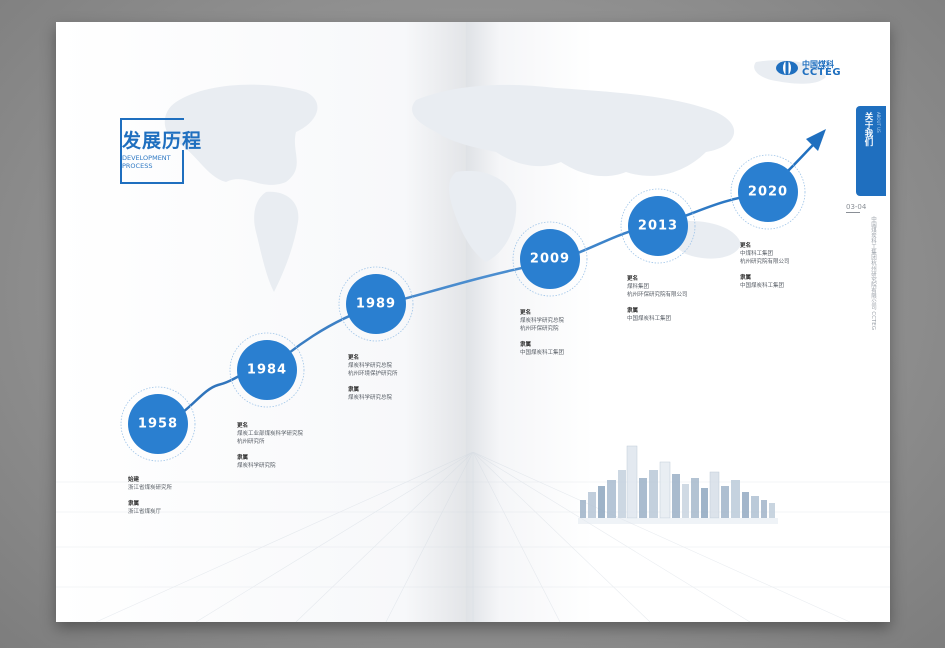 The width and height of the screenshot is (945, 648). What do you see at coordinates (251, 442) in the screenshot?
I see `info-value: 杭州研究所` at bounding box center [251, 442].